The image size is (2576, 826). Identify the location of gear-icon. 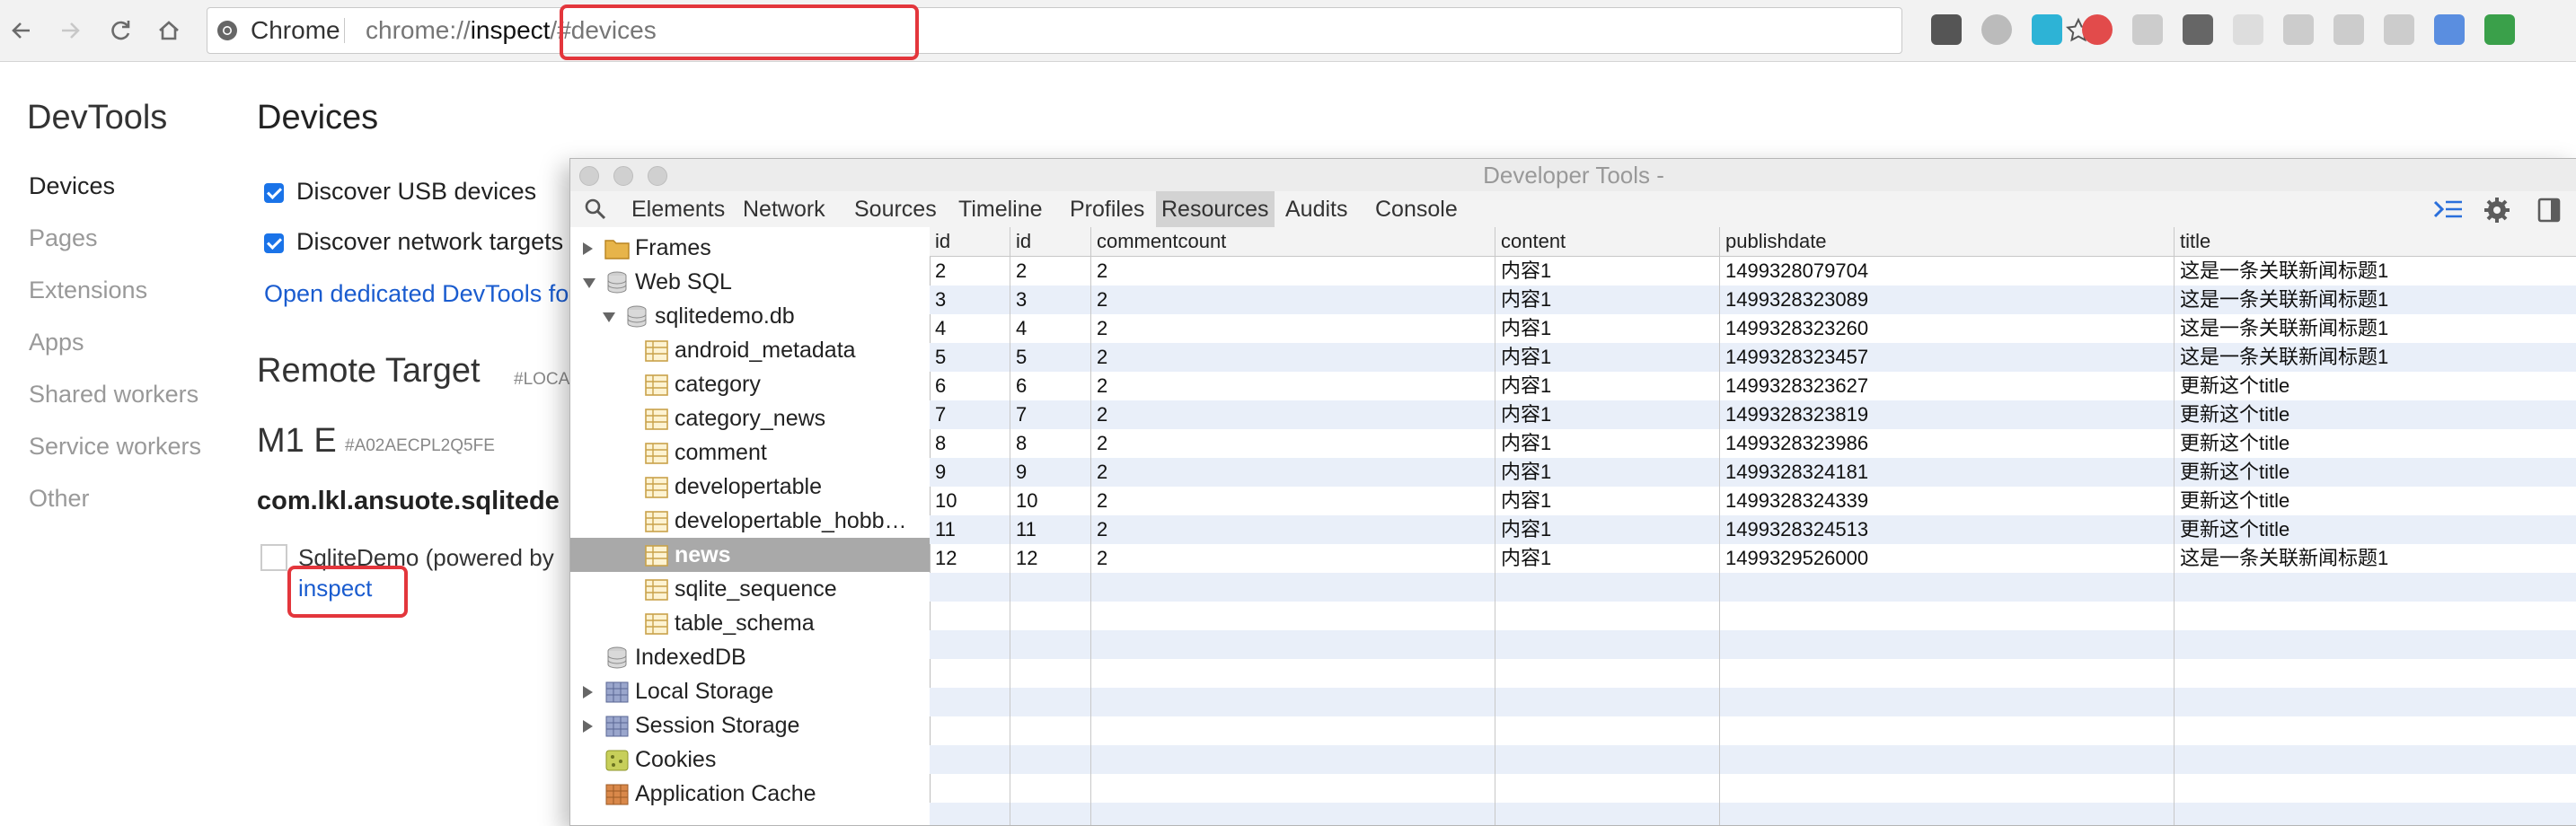
(2496, 211).